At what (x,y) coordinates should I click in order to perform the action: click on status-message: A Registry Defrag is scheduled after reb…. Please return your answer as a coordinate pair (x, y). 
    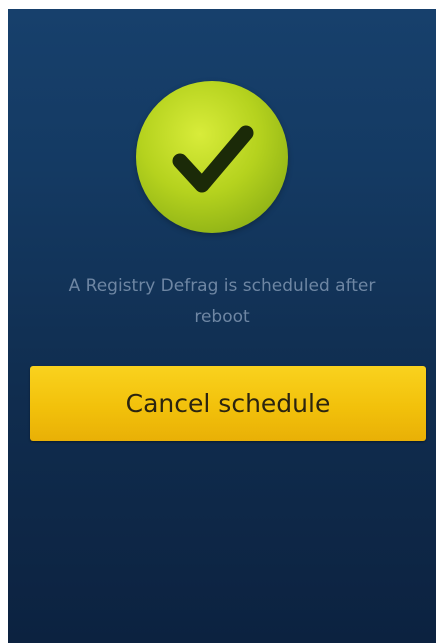
    Looking at the image, I should click on (222, 302).